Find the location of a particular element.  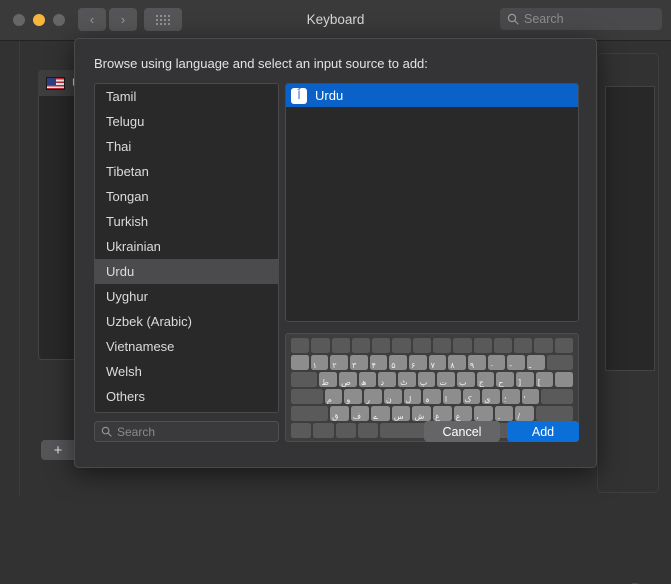

key-glyph: ۳ is located at coordinates (354, 365).